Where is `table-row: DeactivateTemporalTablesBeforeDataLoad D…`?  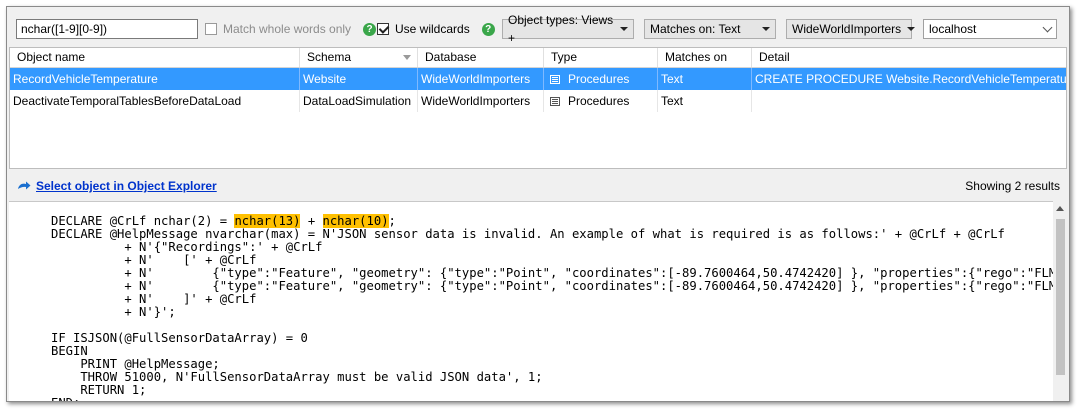 table-row: DeactivateTemporalTablesBeforeDataLoad D… is located at coordinates (538, 101).